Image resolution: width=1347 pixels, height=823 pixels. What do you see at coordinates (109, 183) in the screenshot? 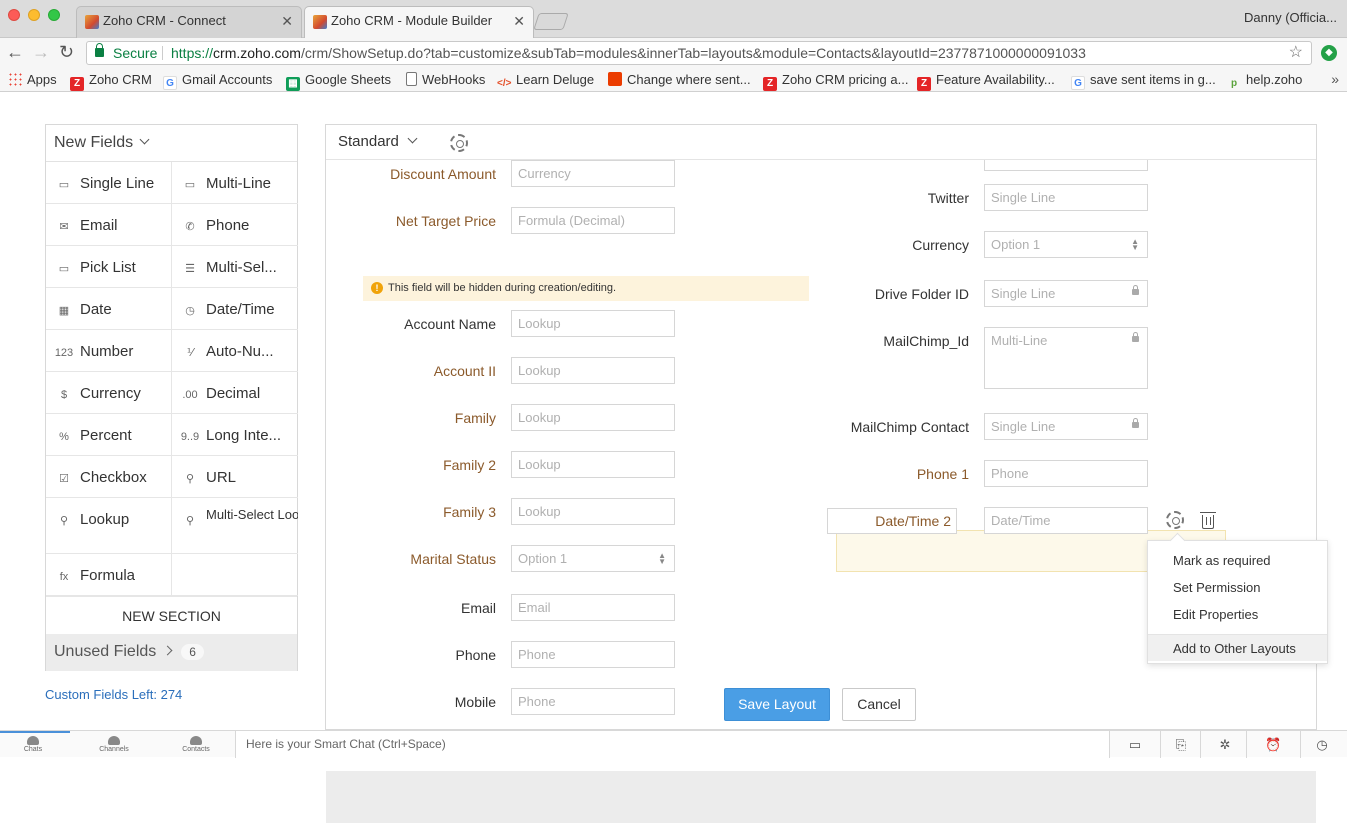
I see `field-type-single-line: ▭ Single Line` at bounding box center [109, 183].